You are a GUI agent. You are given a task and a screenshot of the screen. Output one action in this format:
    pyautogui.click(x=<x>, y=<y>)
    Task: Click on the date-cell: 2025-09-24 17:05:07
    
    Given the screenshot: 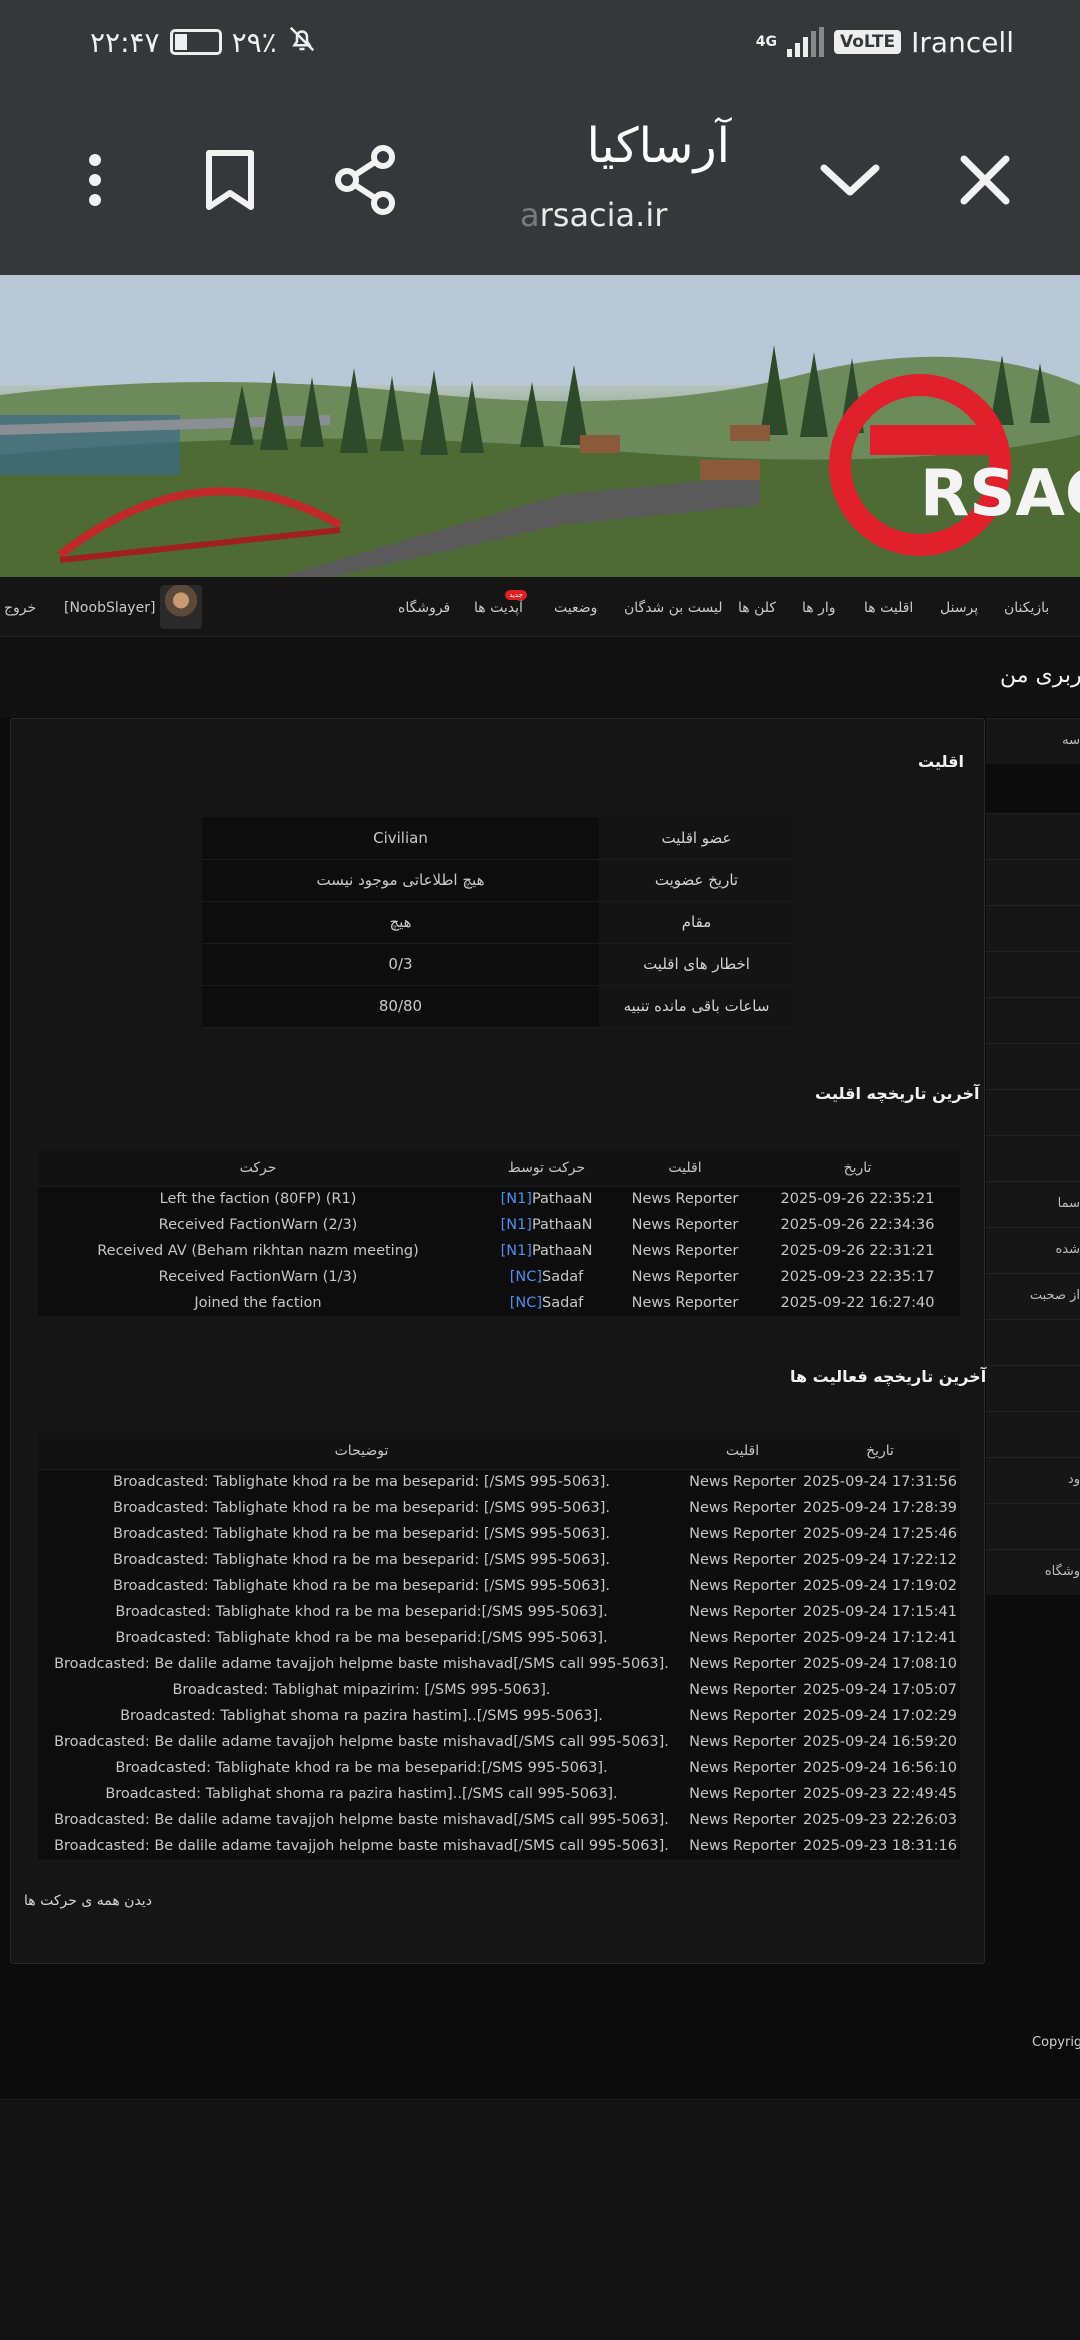 What is the action you would take?
    pyautogui.click(x=880, y=1690)
    